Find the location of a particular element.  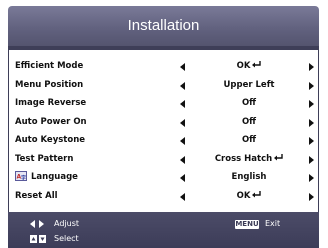

menu-row-value: Cross Hatch is located at coordinates (249, 158).